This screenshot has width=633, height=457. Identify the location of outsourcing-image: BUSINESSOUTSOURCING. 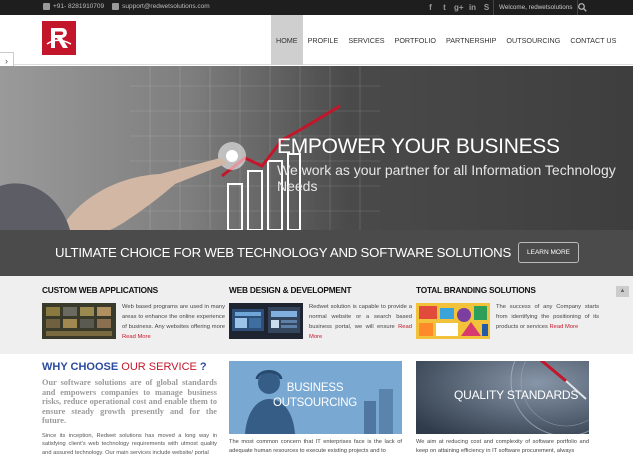
(315, 397).